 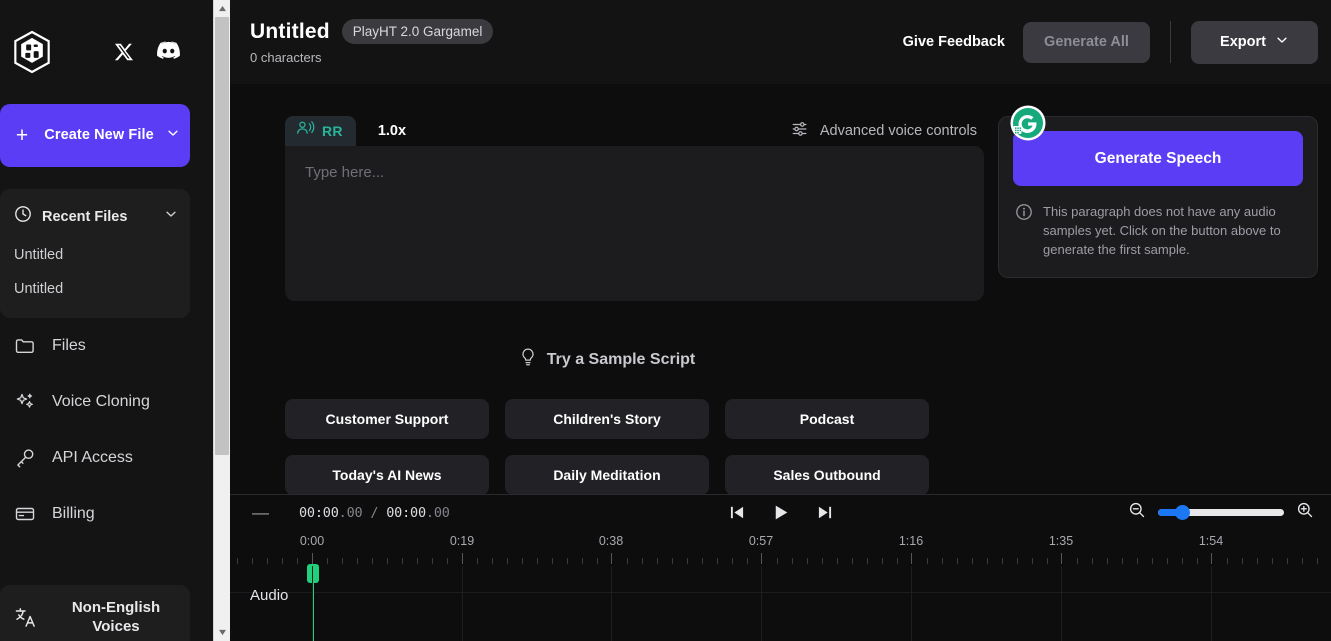 I want to click on sample-script-button: Customer Support, so click(x=387, y=419).